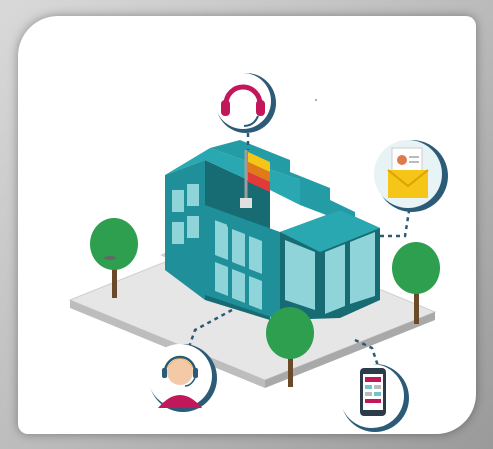 Image resolution: width=493 pixels, height=449 pixels. Describe the element at coordinates (182, 378) in the screenshot. I see `support-agent-badge` at that location.